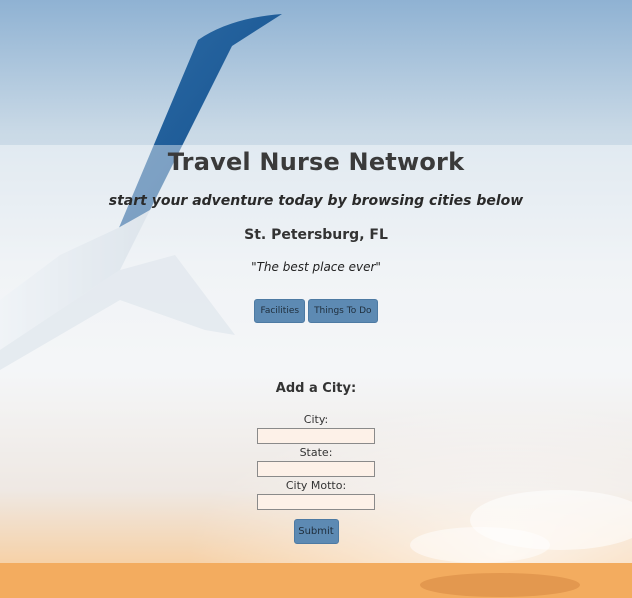  What do you see at coordinates (316, 388) in the screenshot?
I see `add-city-heading: Add a City:` at bounding box center [316, 388].